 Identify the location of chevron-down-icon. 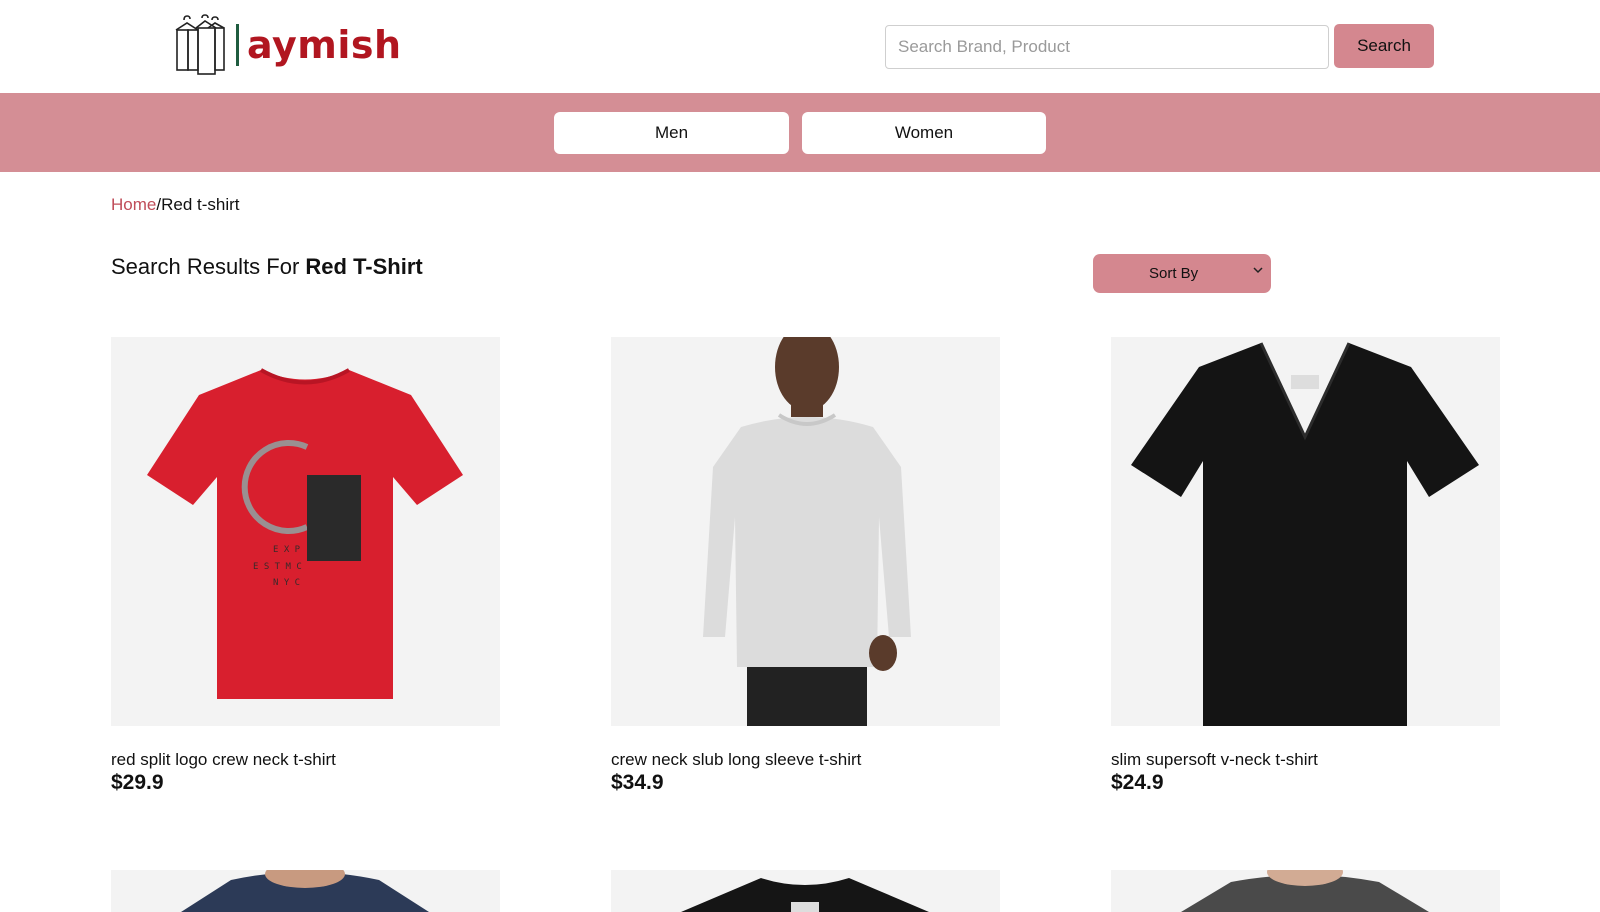
(1258, 270).